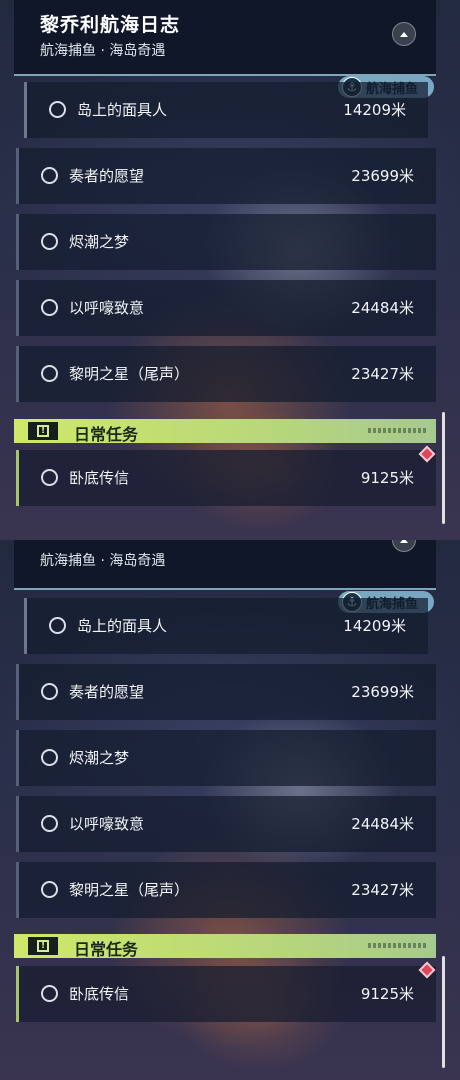  Describe the element at coordinates (110, 25) in the screenshot. I see `quest-log-title: 黎乔利航海日志` at that location.